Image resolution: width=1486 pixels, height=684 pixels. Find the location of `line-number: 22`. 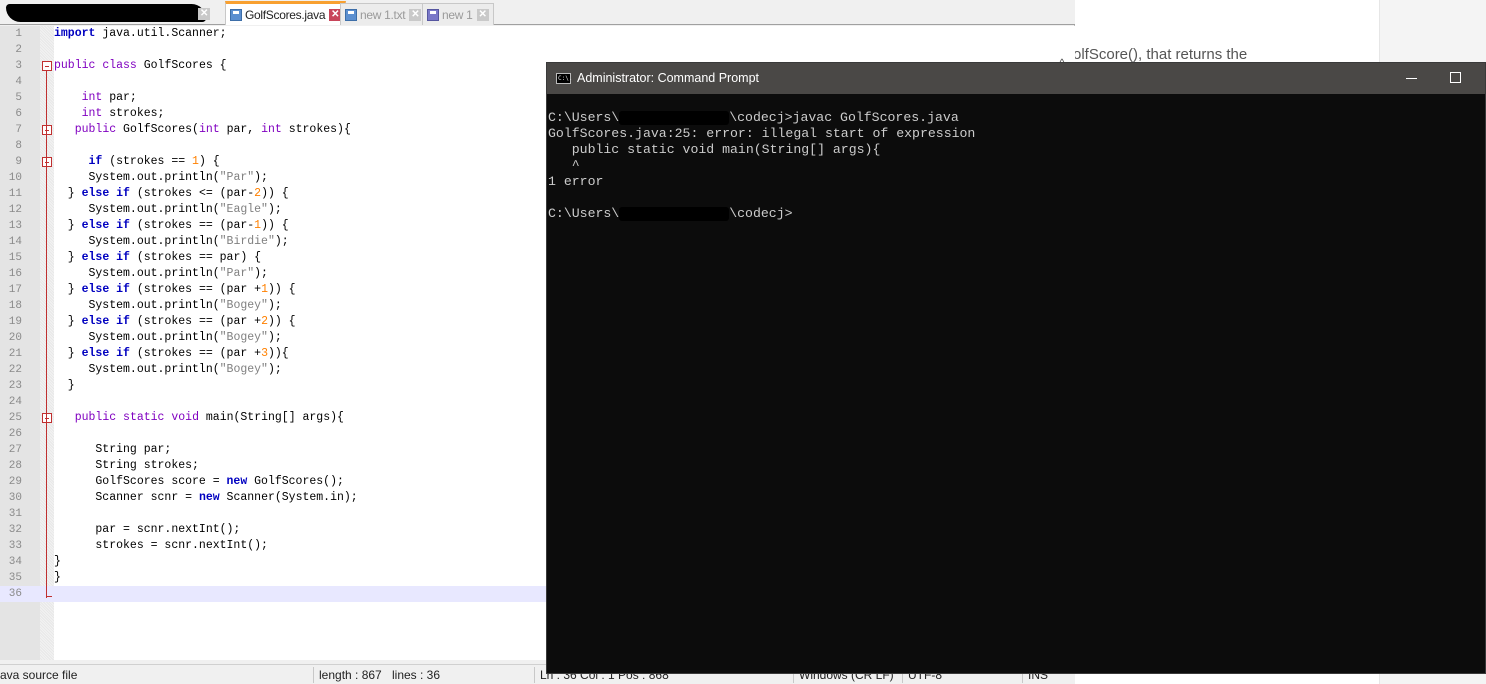

line-number: 22 is located at coordinates (15, 370).